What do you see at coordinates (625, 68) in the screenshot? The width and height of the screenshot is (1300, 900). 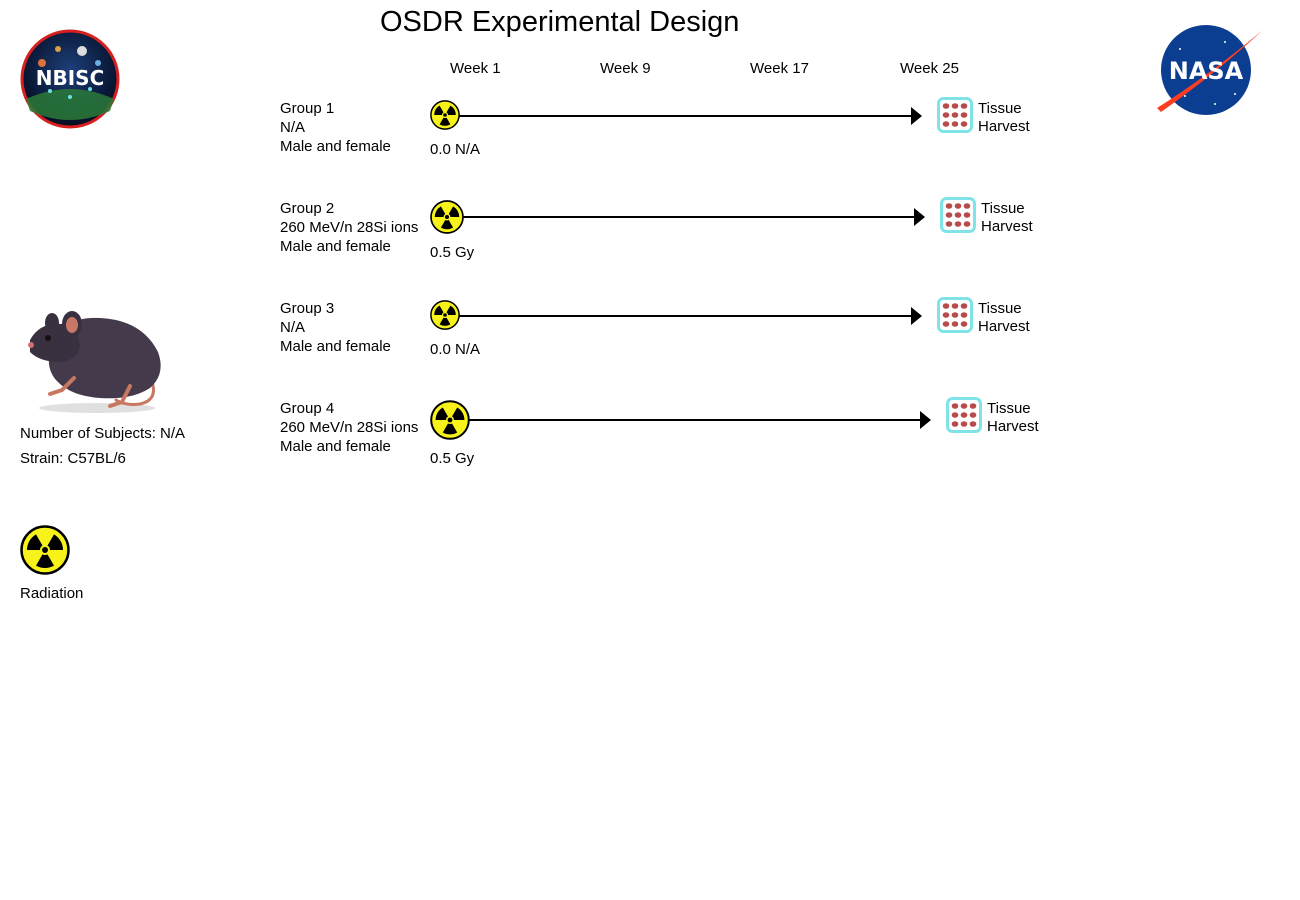 I see `week-header-2: Week 9` at bounding box center [625, 68].